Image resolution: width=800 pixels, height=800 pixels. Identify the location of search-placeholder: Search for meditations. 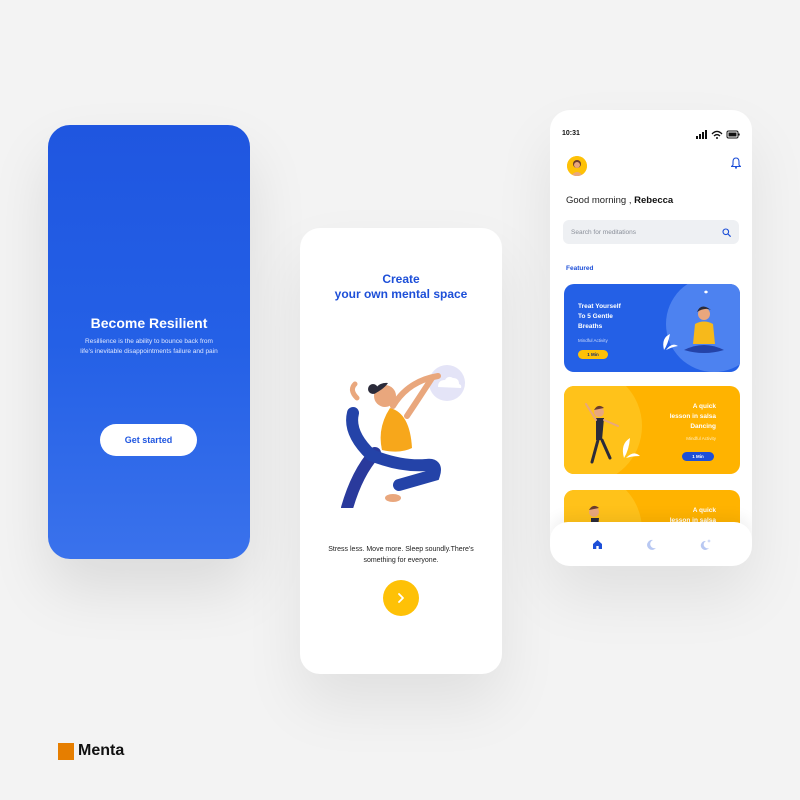
(604, 232).